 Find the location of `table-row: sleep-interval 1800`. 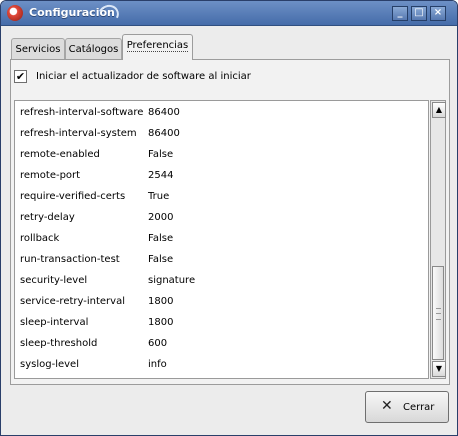

table-row: sleep-interval 1800 is located at coordinates (220, 326).